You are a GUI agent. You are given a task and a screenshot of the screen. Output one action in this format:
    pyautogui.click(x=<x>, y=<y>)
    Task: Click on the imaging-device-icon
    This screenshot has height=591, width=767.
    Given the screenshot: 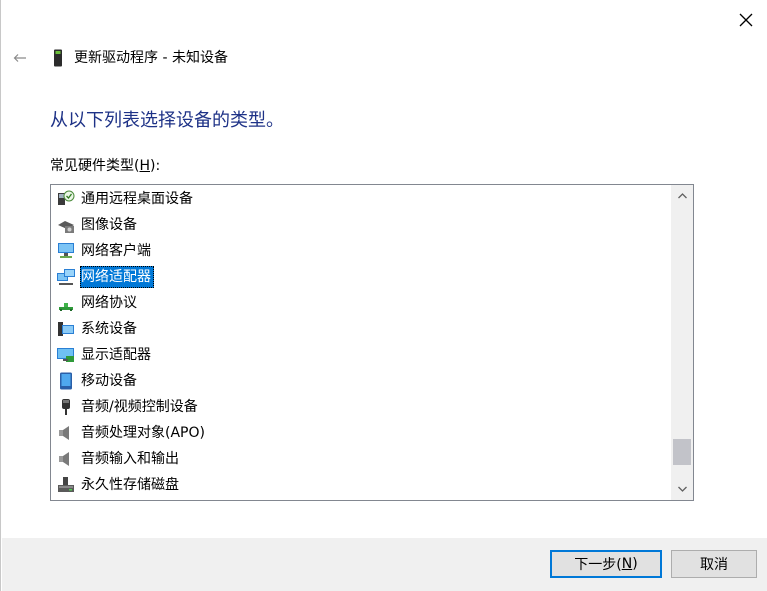 What is the action you would take?
    pyautogui.click(x=66, y=225)
    